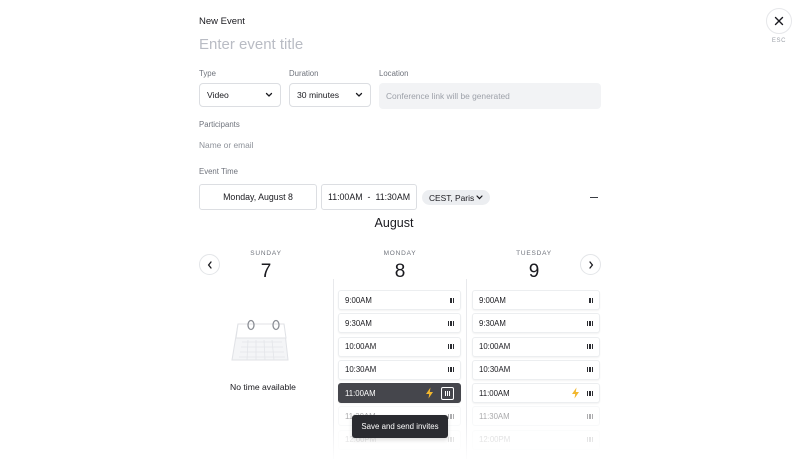  I want to click on previous-days-button, so click(209, 264).